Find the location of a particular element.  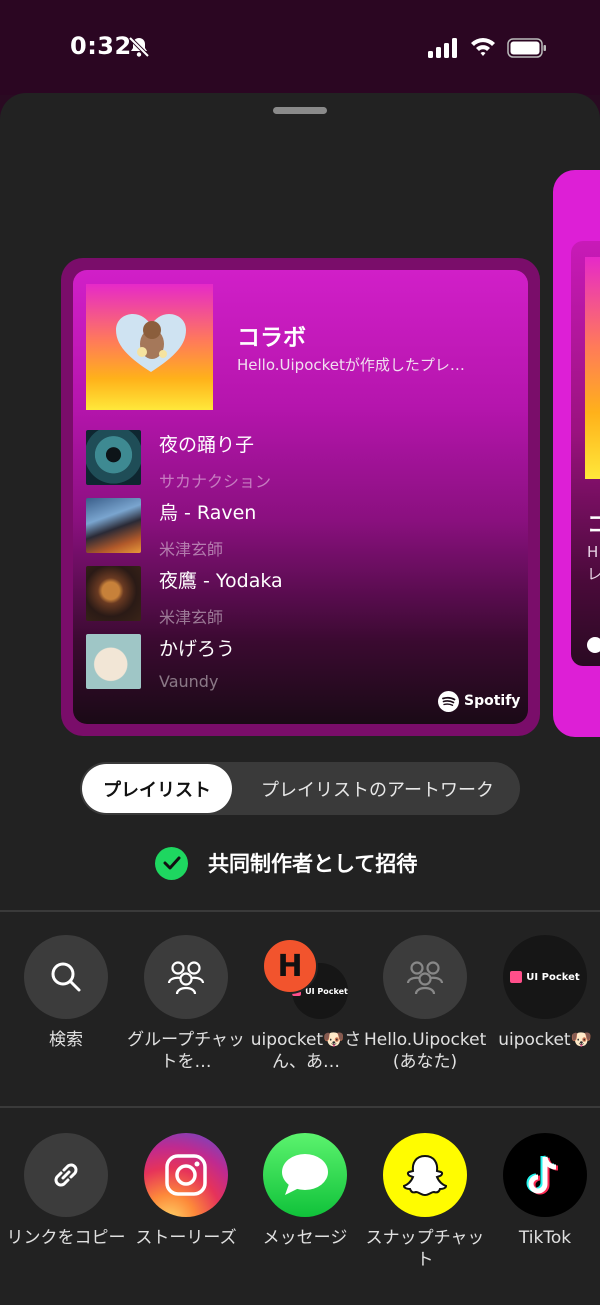

link-icon is located at coordinates (66, 1175).